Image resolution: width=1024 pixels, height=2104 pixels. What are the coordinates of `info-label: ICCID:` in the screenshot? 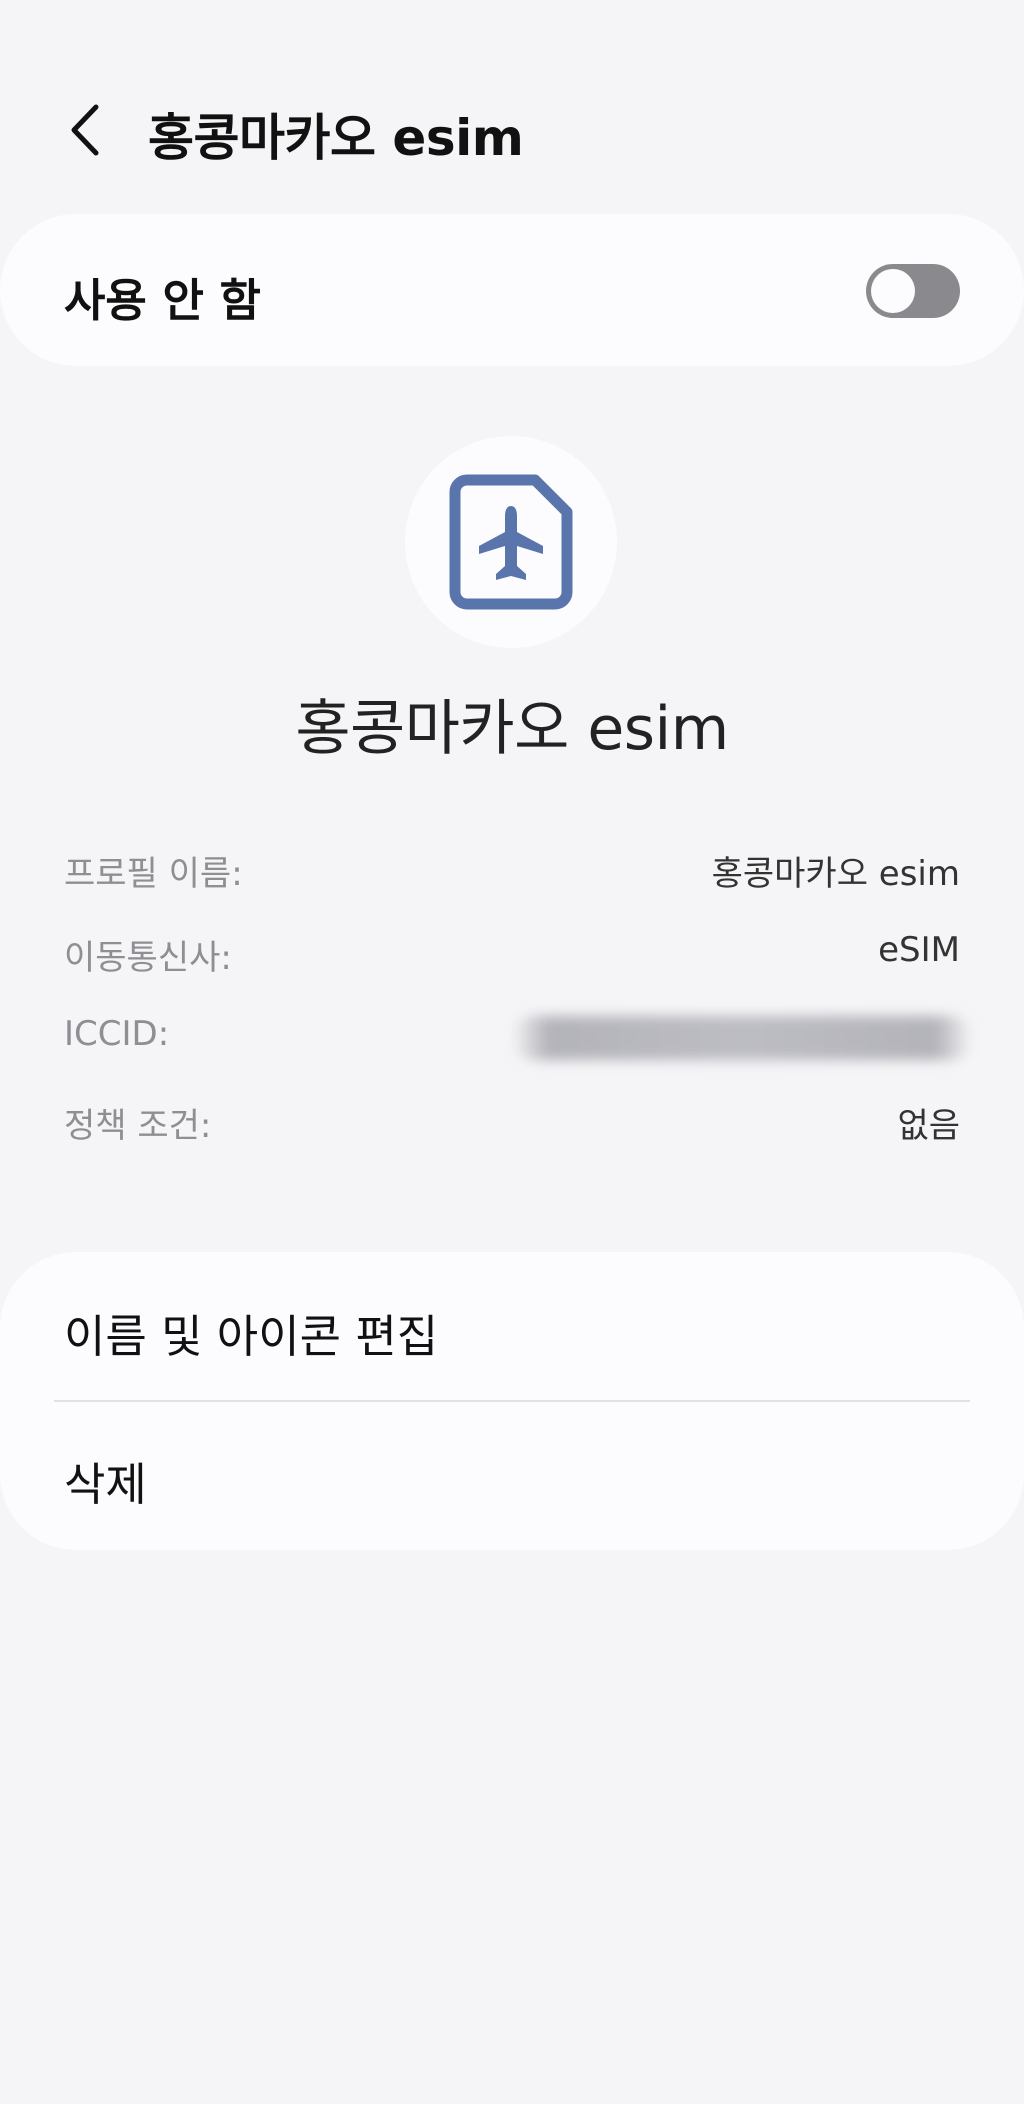 It's located at (117, 1034).